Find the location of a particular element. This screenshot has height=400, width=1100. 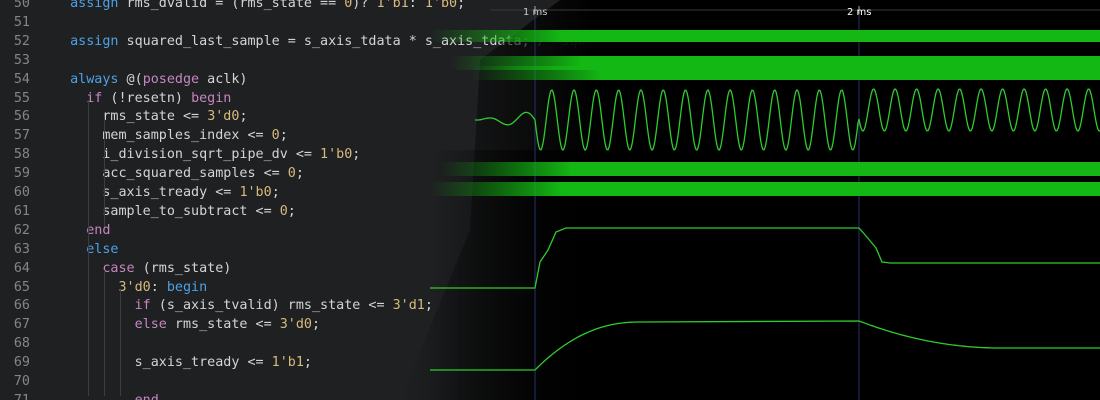

code-line: 63 else is located at coordinates (550, 249).